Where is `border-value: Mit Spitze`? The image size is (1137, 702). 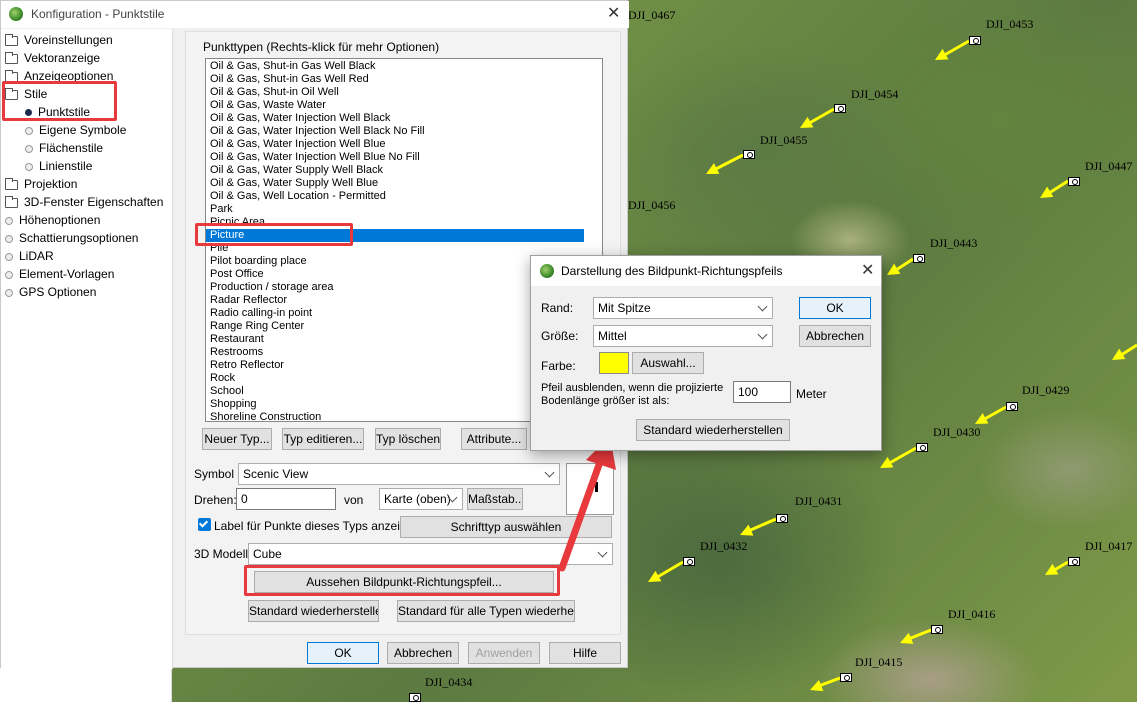
border-value: Mit Spitze is located at coordinates (624, 308).